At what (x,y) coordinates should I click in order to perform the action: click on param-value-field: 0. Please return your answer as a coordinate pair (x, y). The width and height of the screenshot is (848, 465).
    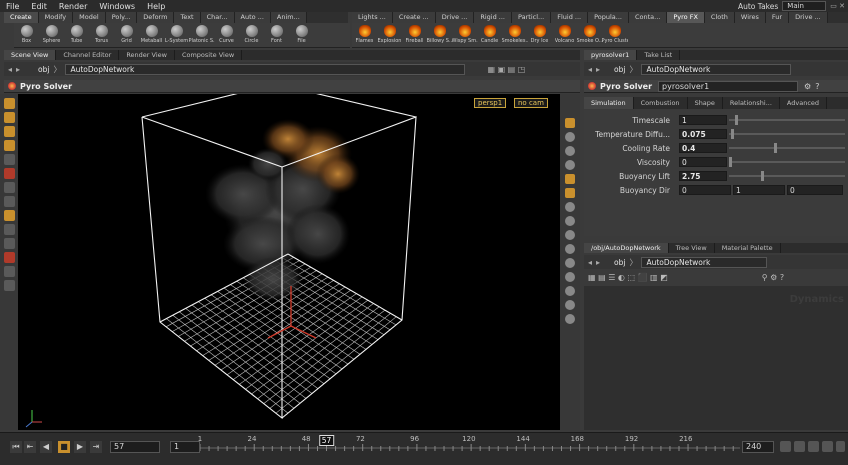
    Looking at the image, I should click on (703, 162).